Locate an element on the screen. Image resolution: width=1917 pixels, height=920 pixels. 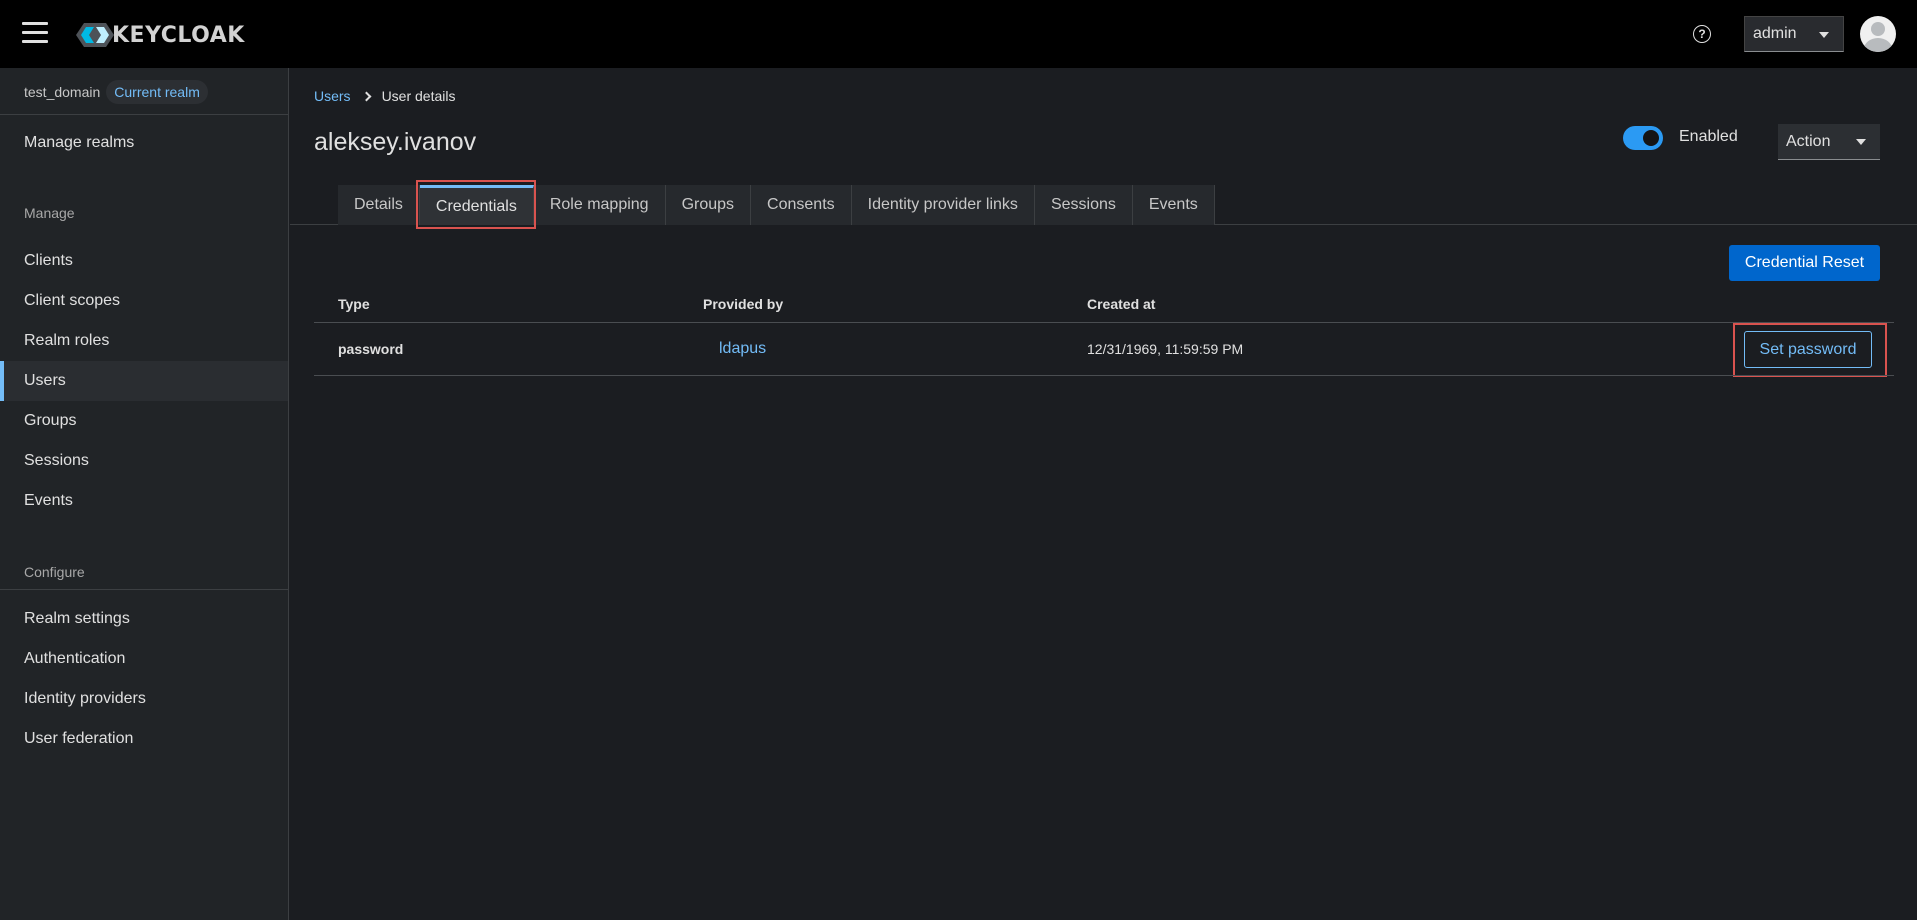
sidebar-item-users: Users is located at coordinates (144, 381).